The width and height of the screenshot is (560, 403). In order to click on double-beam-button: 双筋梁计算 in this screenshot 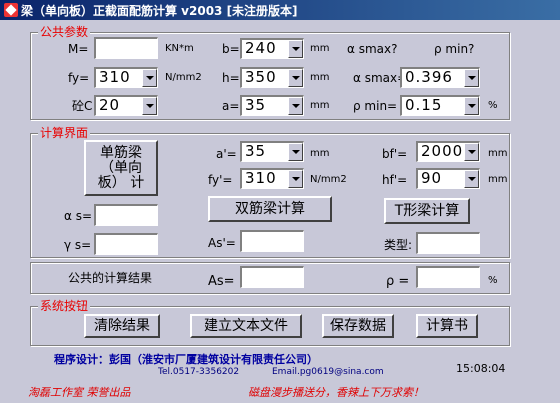, I will do `click(270, 209)`.